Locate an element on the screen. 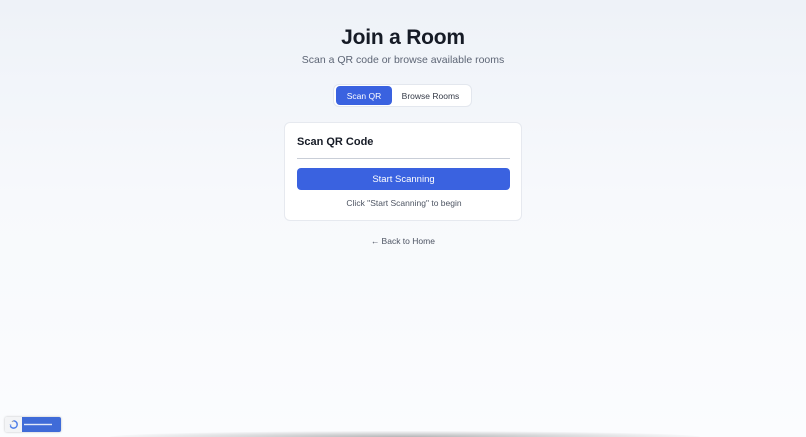 The image size is (806, 437). page-title: Join a Room is located at coordinates (403, 37).